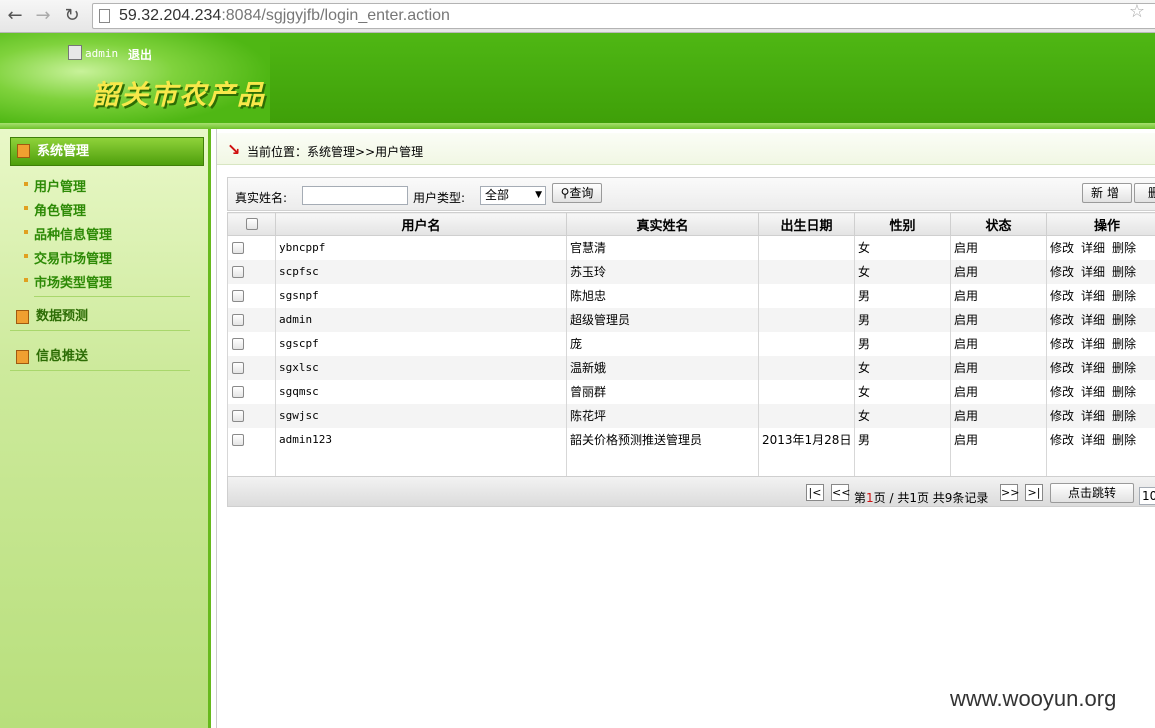 Image resolution: width=1155 pixels, height=728 pixels. I want to click on username-cell: sgxlsc, so click(421, 367).